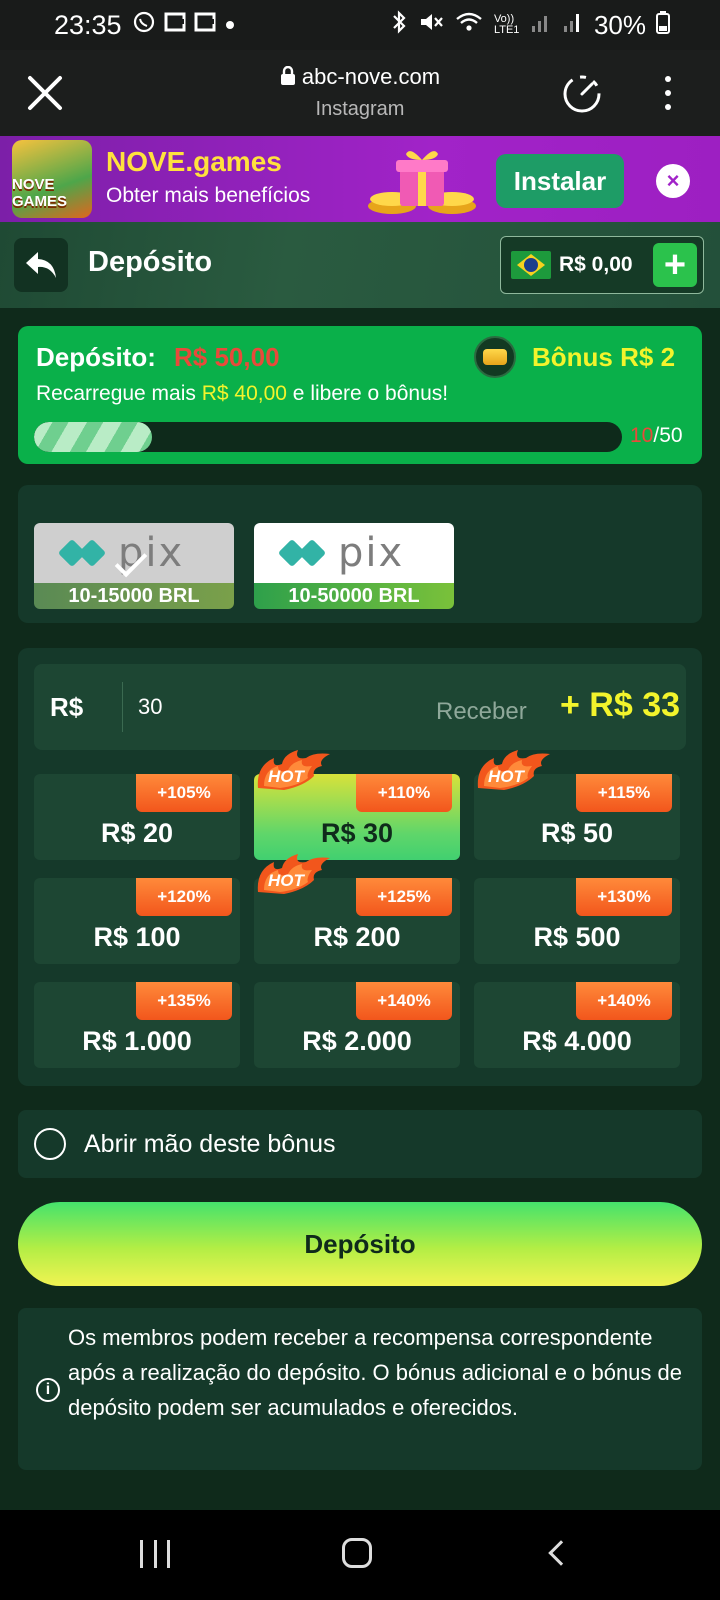 This screenshot has height=1600, width=720. I want to click on brazil-flag-icon, so click(531, 265).